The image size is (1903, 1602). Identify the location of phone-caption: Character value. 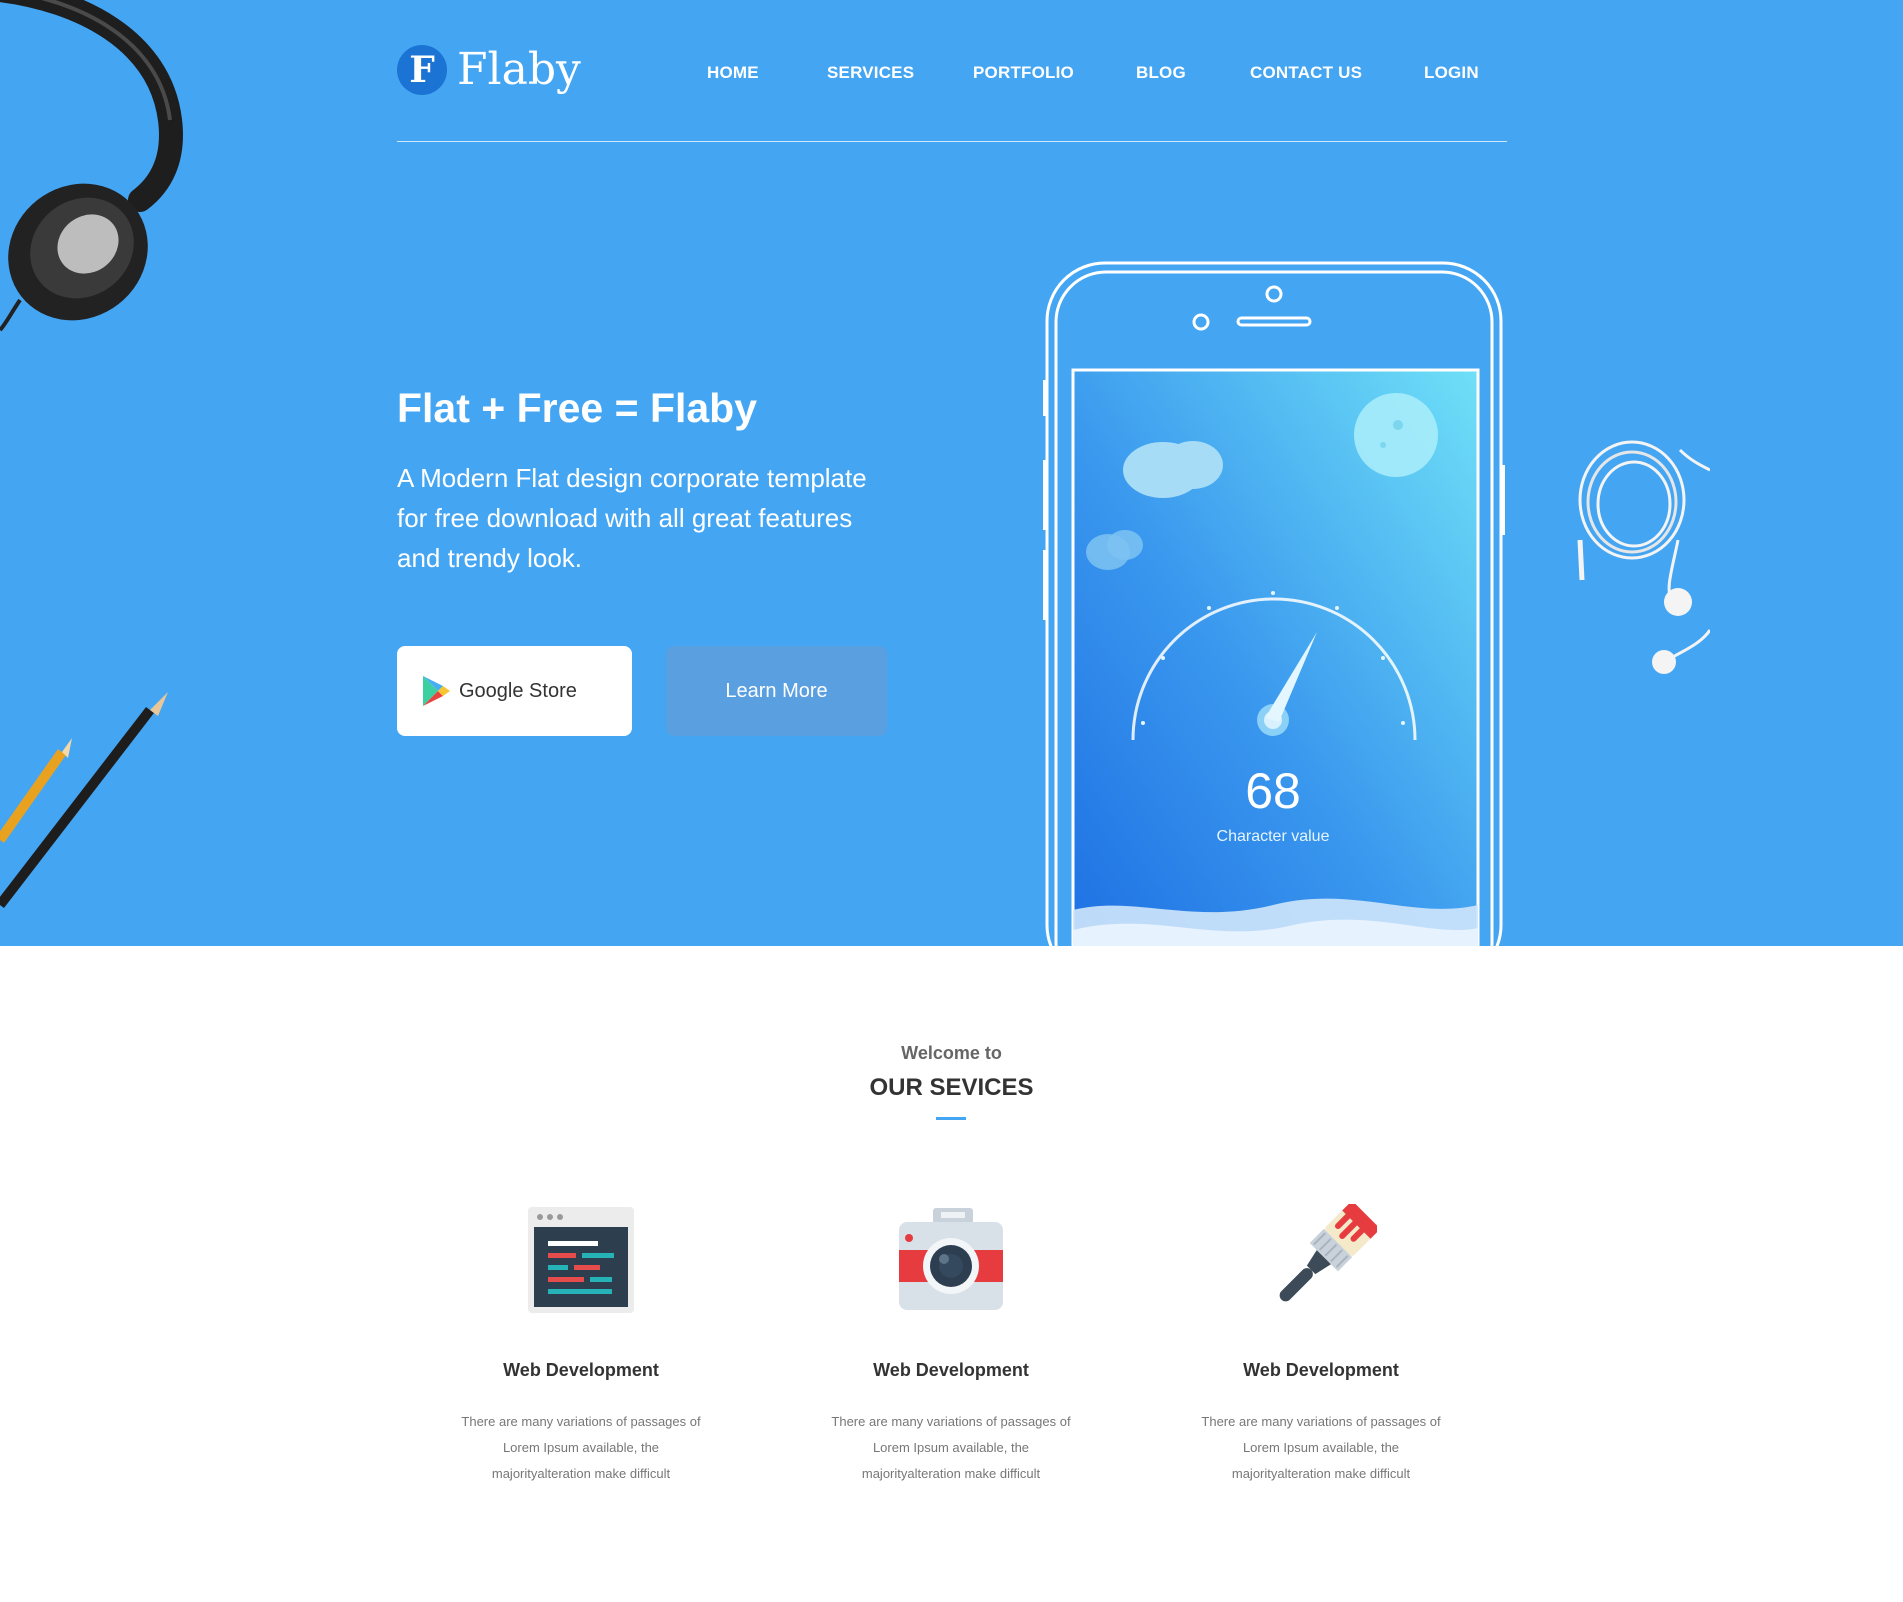
(1273, 836).